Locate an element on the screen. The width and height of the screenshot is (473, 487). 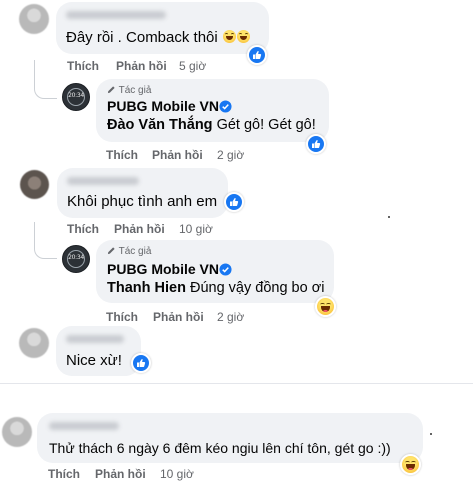
reply-text-content: Đúng vậy đồng bo ơi is located at coordinates (257, 288).